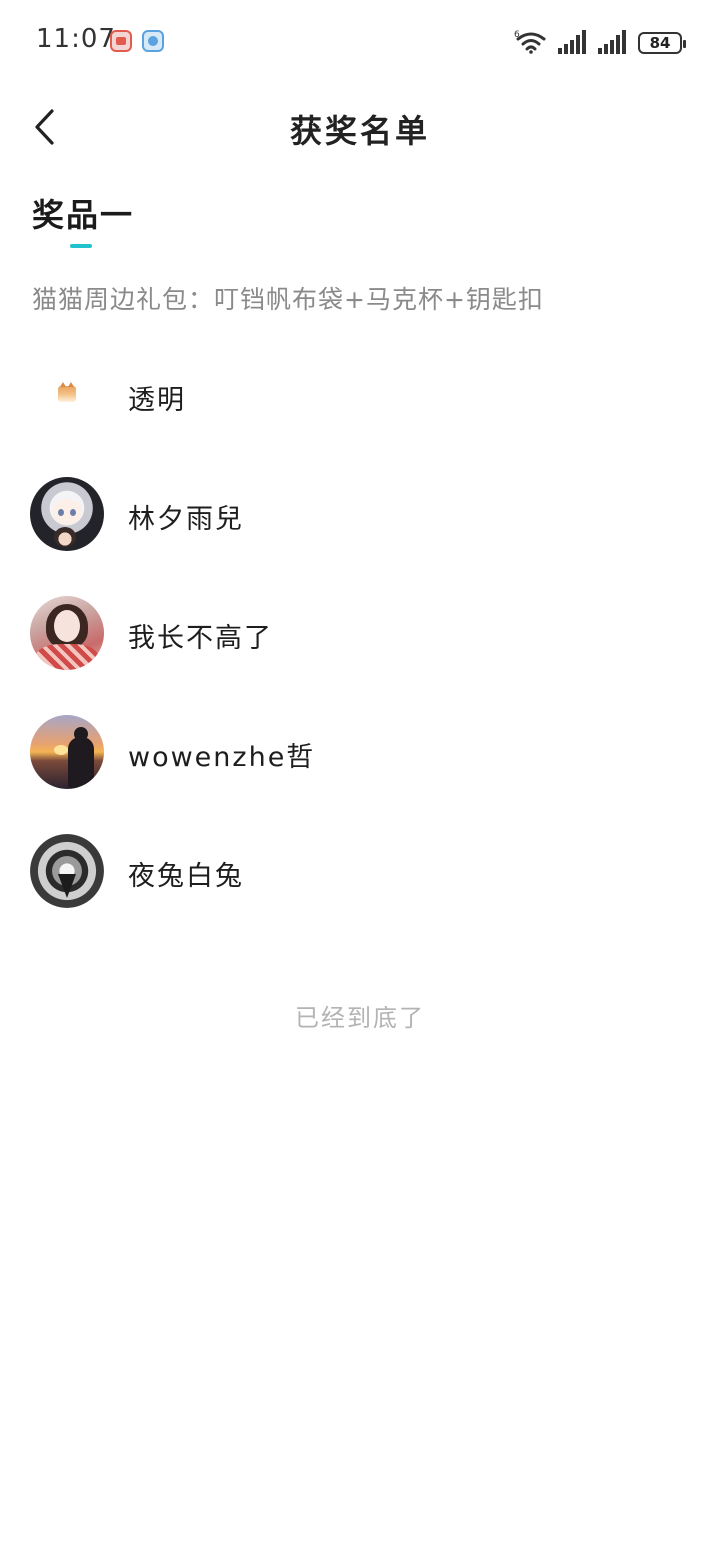  What do you see at coordinates (288, 299) in the screenshot?
I see `prize-description: 猫猫周边礼包：叮铛帆布袋+马克杯+钥匙扣` at bounding box center [288, 299].